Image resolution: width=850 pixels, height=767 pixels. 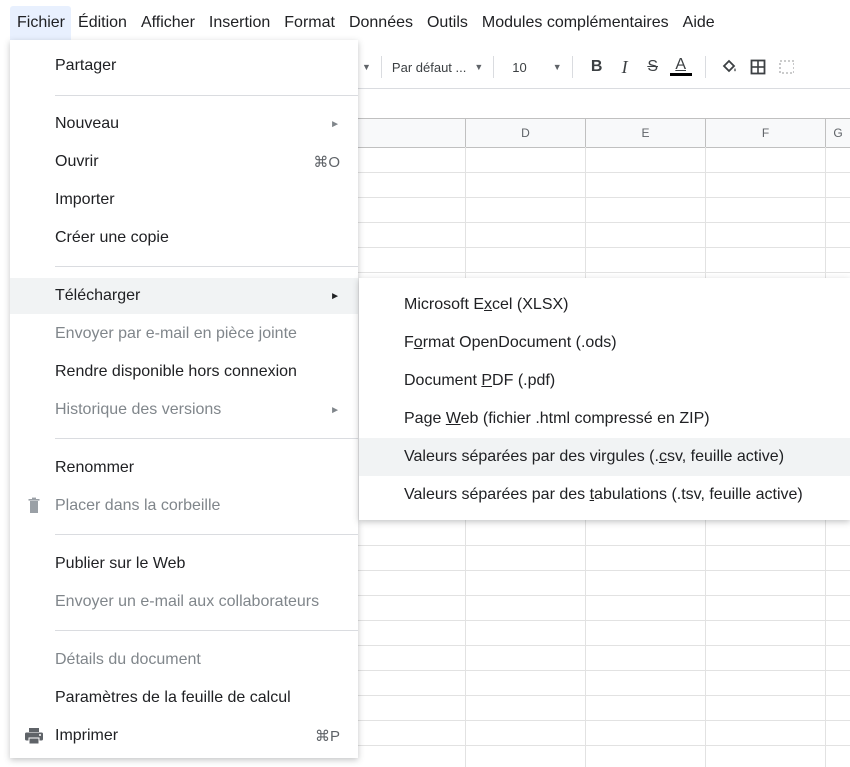 What do you see at coordinates (447, 23) in the screenshot?
I see `menu-outils: Outils` at bounding box center [447, 23].